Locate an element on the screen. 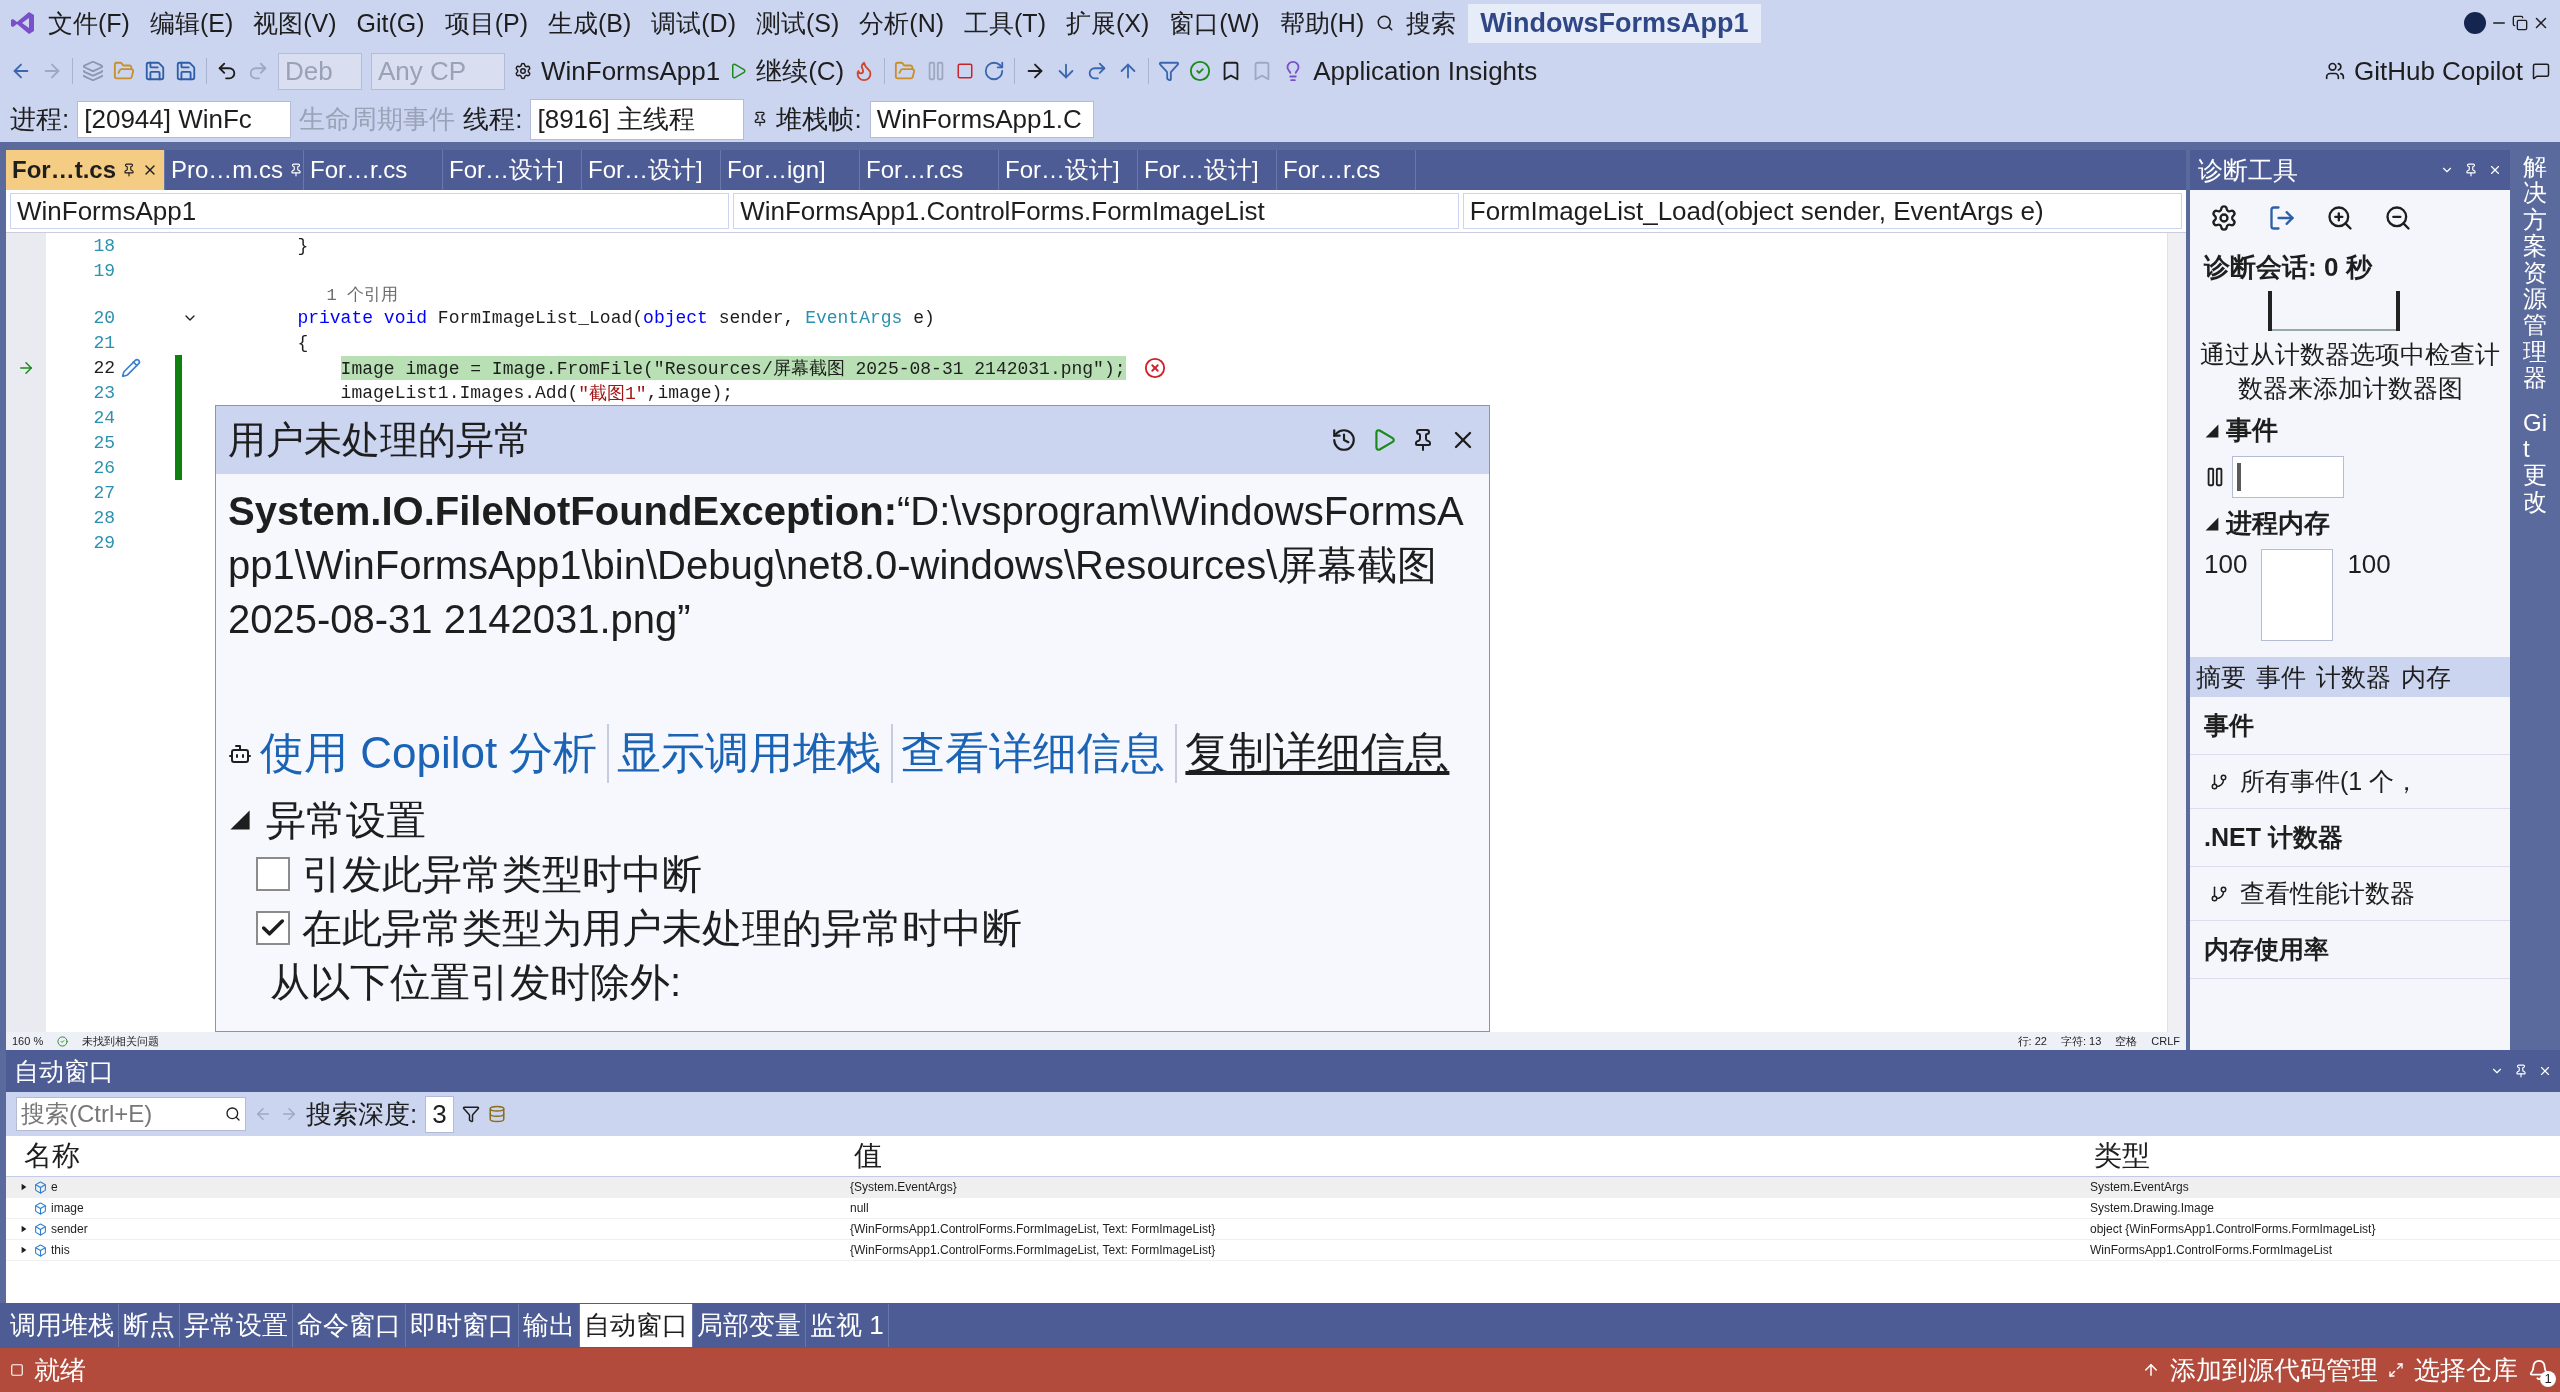 This screenshot has height=1392, width=2560. table-cell-text: WinFormsApp1.ControlForms.FormImageList is located at coordinates (2212, 1250).